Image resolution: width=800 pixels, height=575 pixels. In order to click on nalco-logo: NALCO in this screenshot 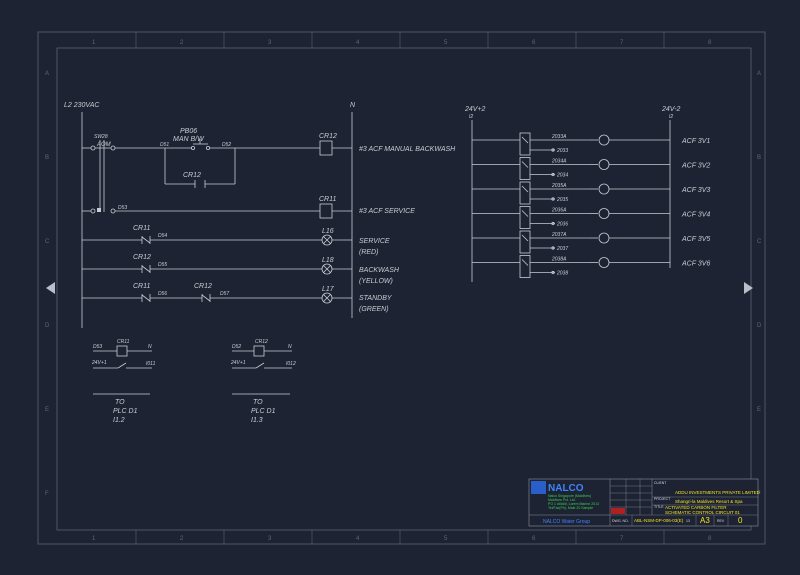, I will do `click(566, 488)`.